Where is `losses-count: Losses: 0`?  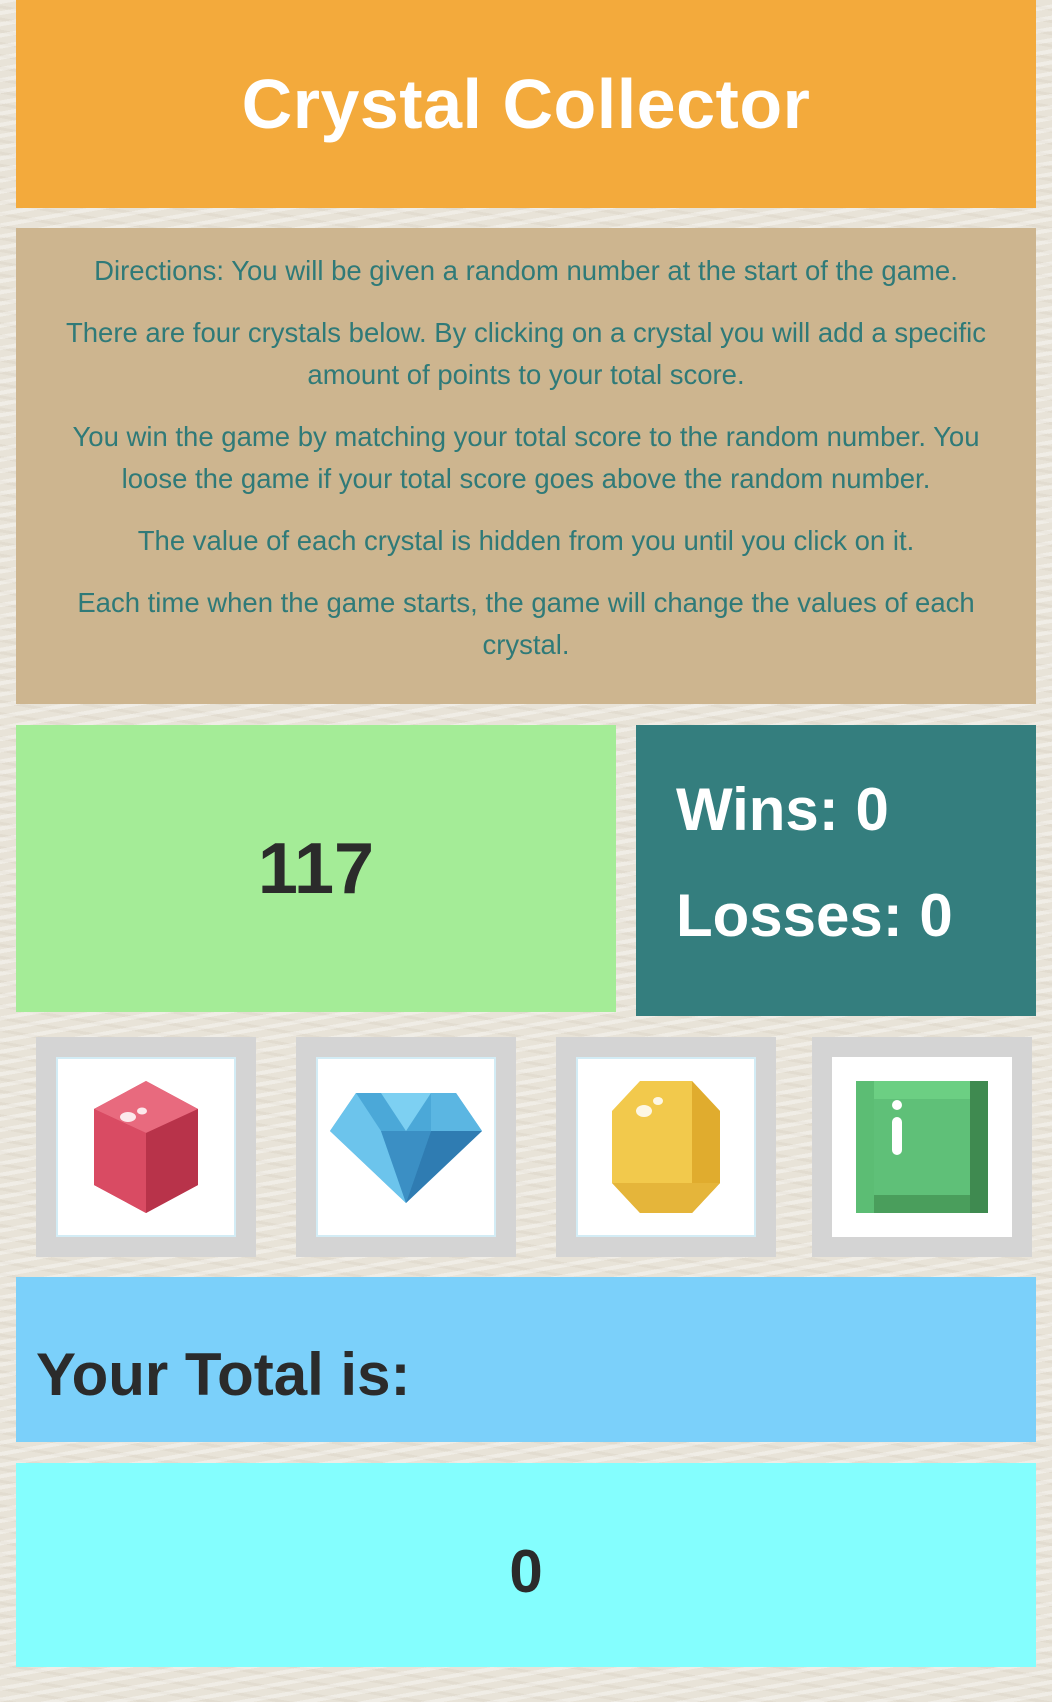
losses-count: Losses: 0 is located at coordinates (814, 915).